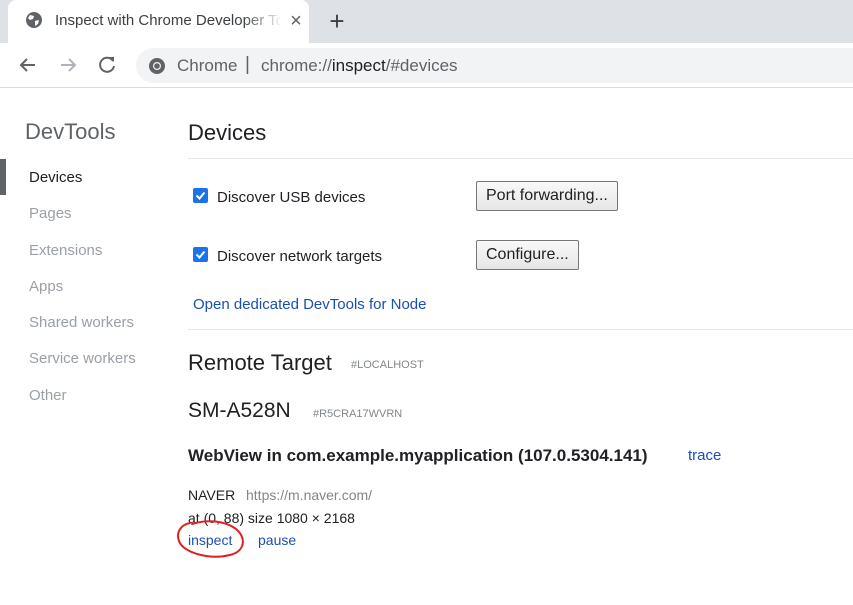 The image size is (853, 605). I want to click on reload-icon, so click(107, 65).